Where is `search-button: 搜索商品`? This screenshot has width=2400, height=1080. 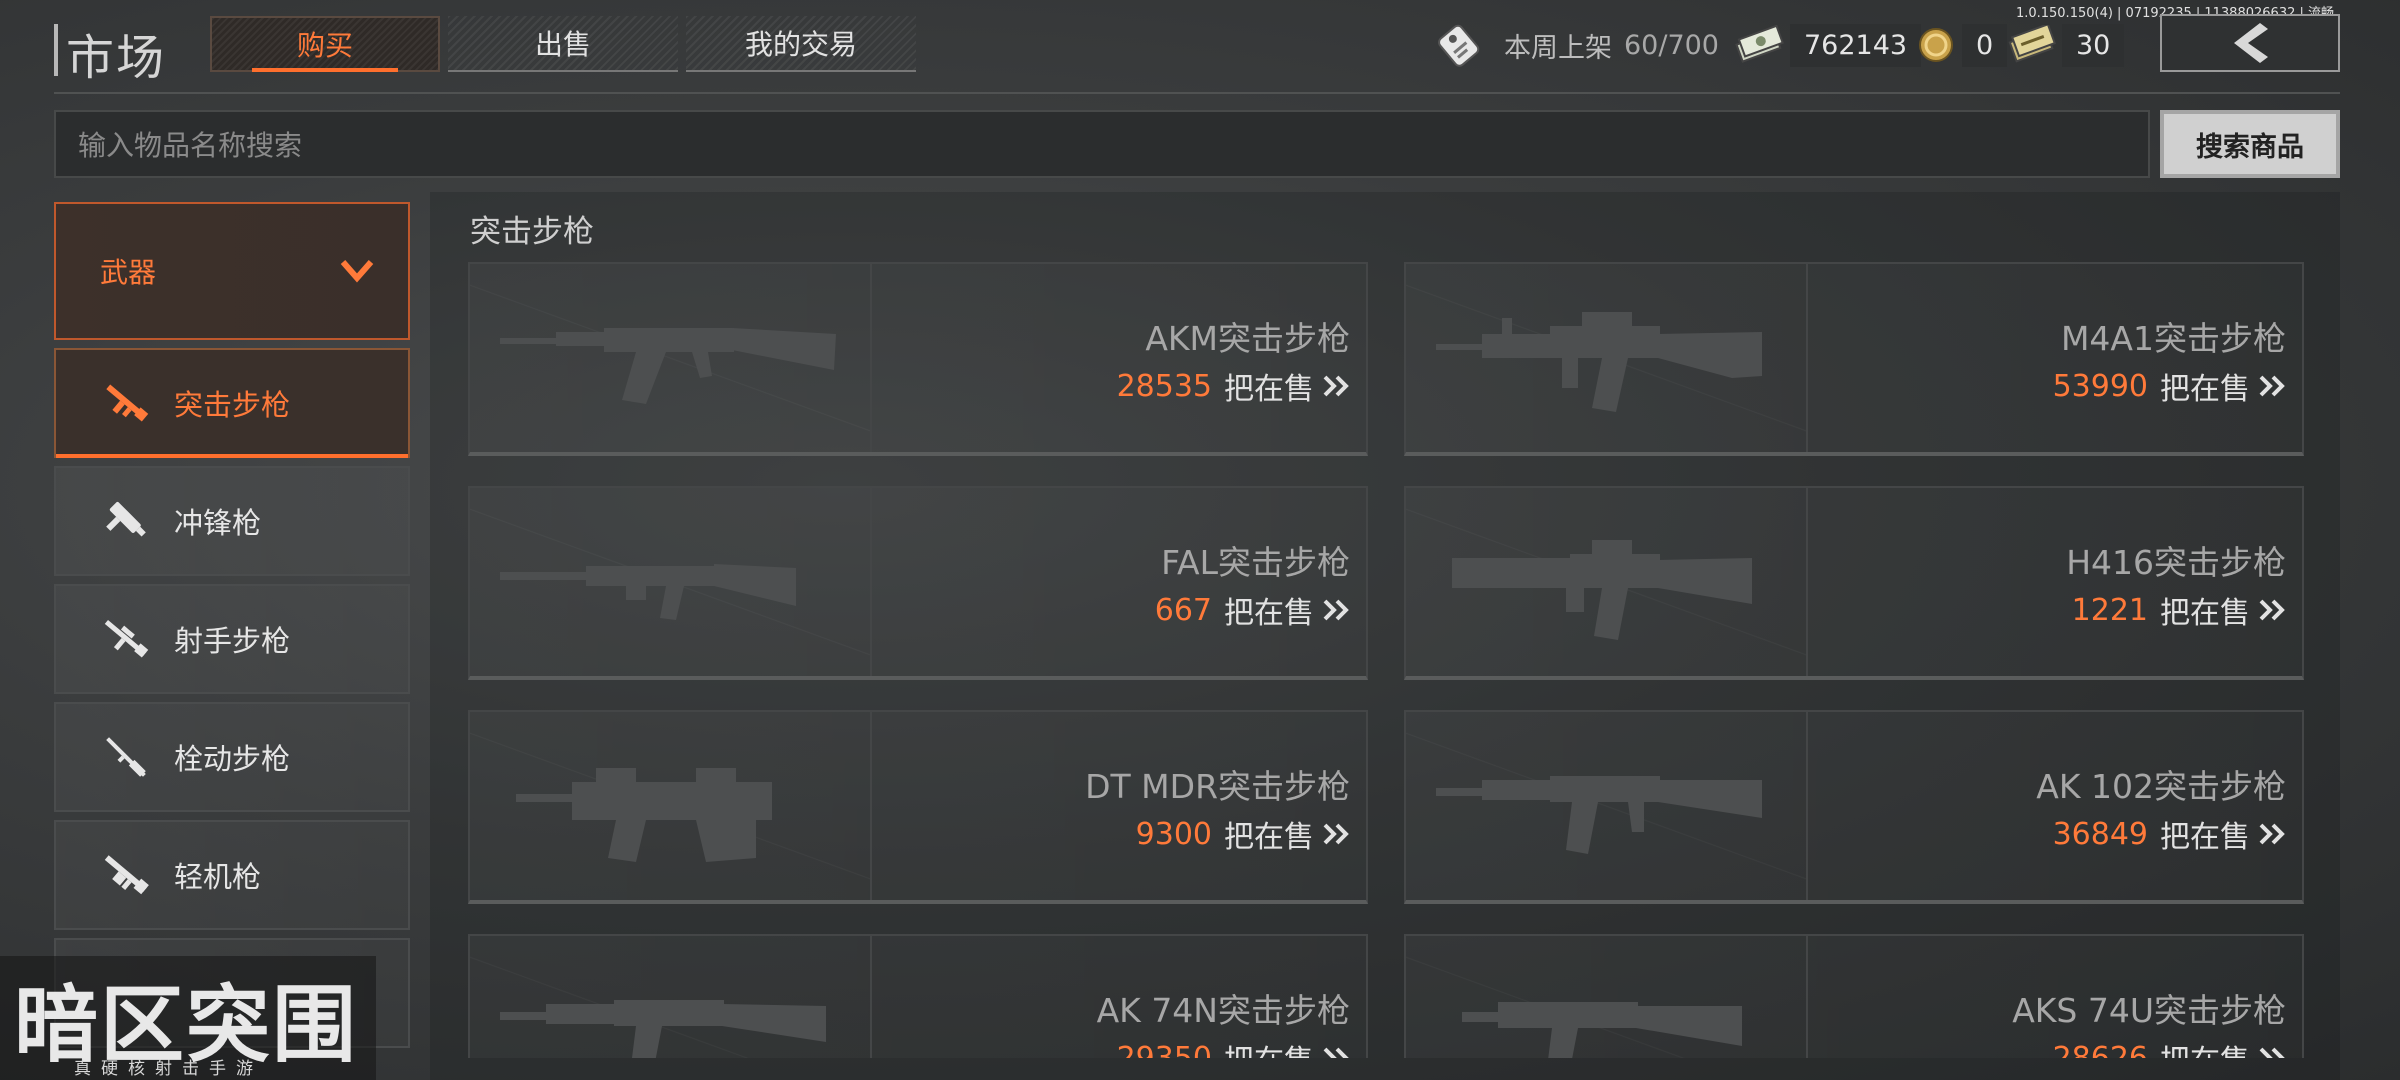 search-button: 搜索商品 is located at coordinates (2250, 144).